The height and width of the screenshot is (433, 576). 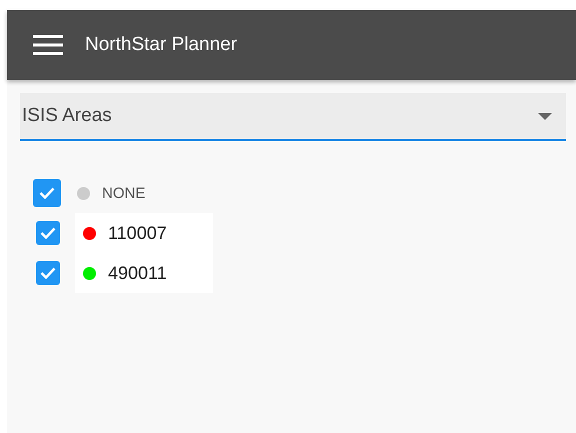 What do you see at coordinates (48, 45) in the screenshot?
I see `menu-icon` at bounding box center [48, 45].